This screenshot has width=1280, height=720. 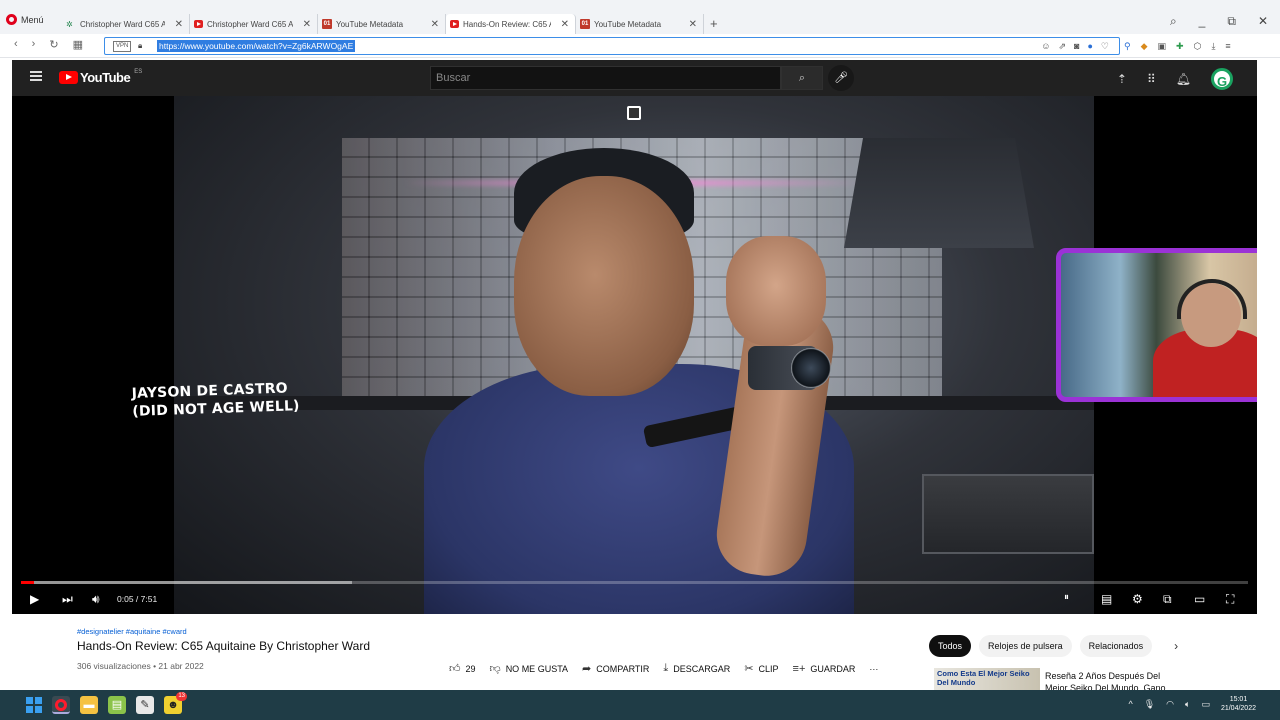 What do you see at coordinates (604, 286) in the screenshot?
I see `presenter-head` at bounding box center [604, 286].